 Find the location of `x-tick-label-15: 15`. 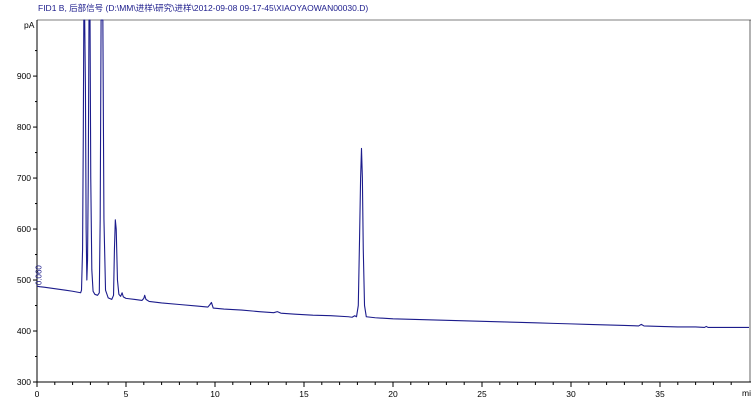

x-tick-label-15: 15 is located at coordinates (304, 394).